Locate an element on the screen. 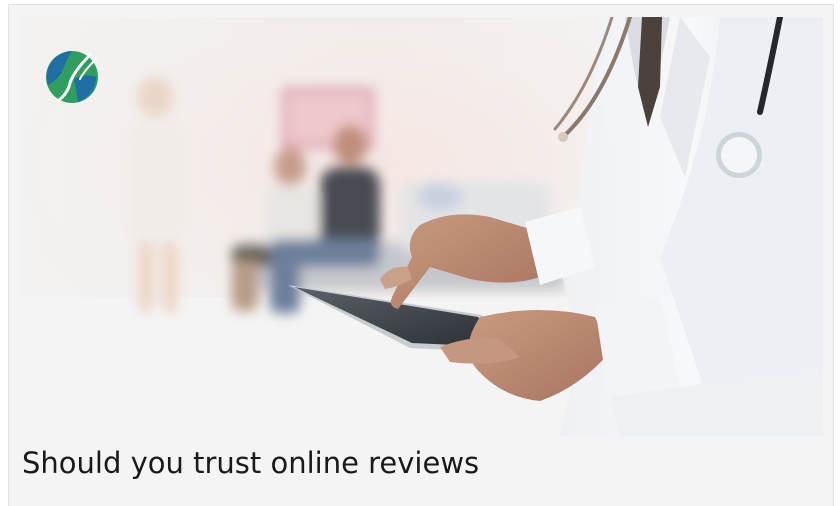 The image size is (840, 506). globe-logo-icon is located at coordinates (72, 77).